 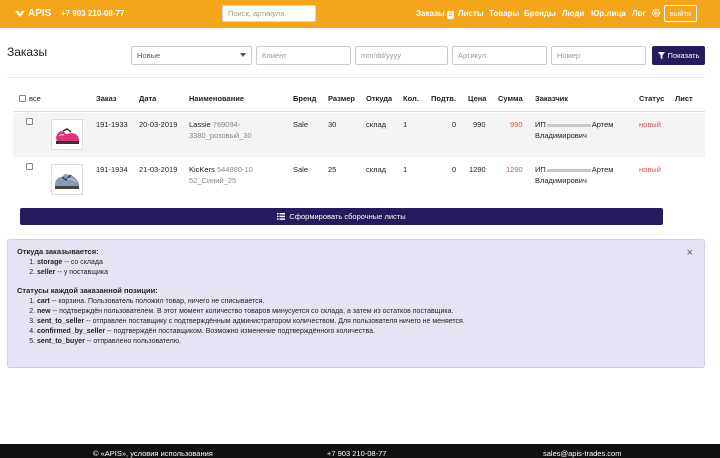 I want to click on product-sku-tail: 52_Синий_25, so click(x=213, y=180).